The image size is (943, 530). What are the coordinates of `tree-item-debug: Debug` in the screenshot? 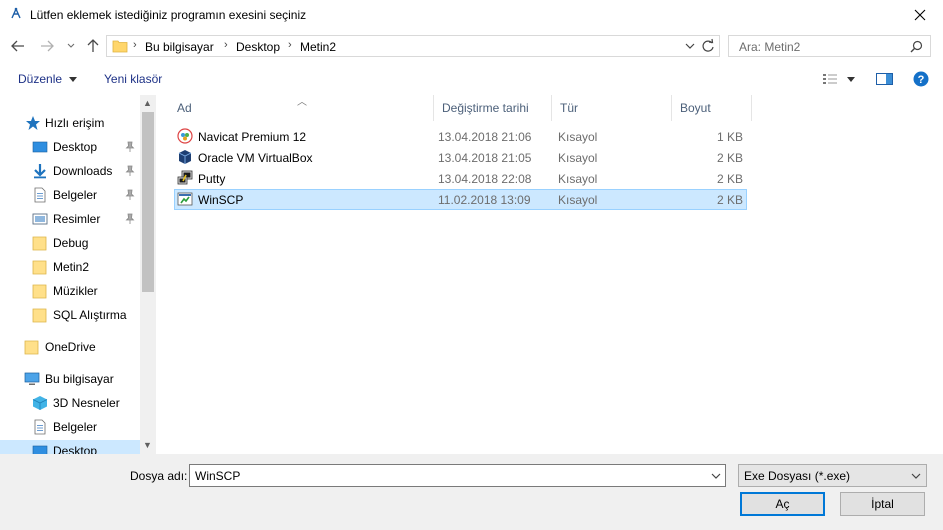 It's located at (70, 243).